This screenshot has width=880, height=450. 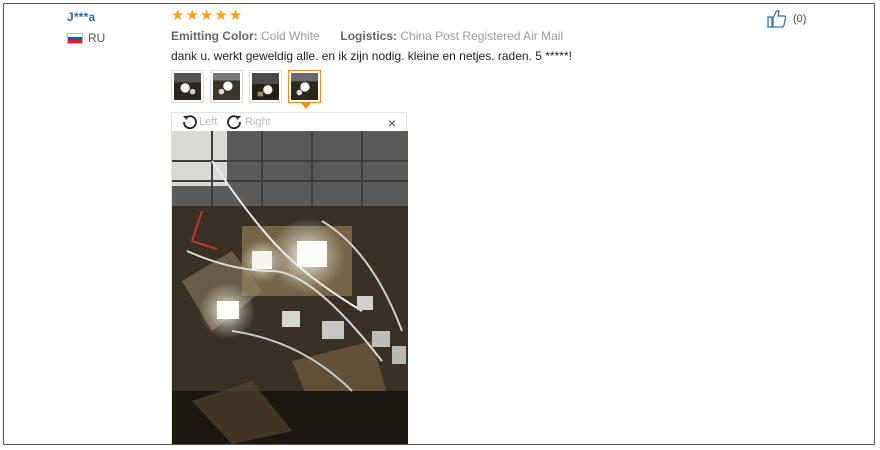 What do you see at coordinates (208, 122) in the screenshot?
I see `rotate-left-label: Left` at bounding box center [208, 122].